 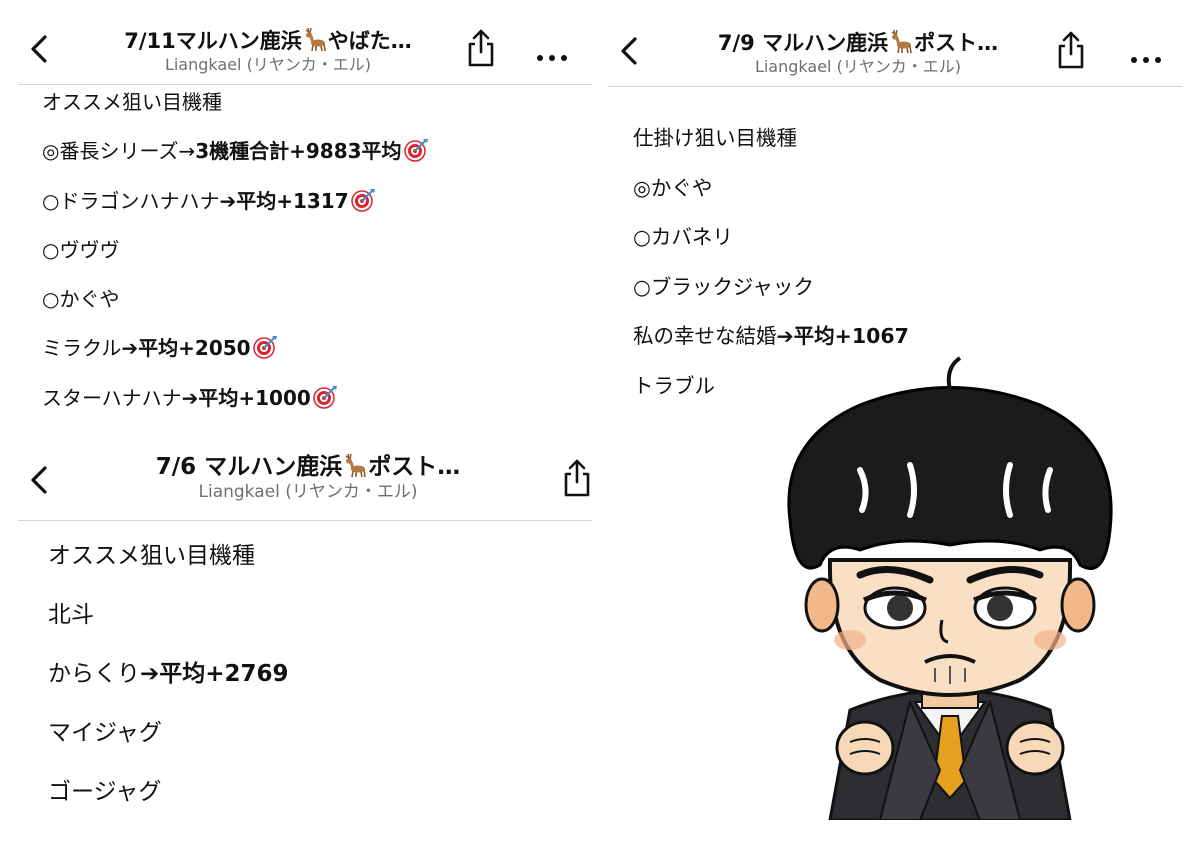 What do you see at coordinates (168, 623) in the screenshot?
I see `post-line: 北斗` at bounding box center [168, 623].